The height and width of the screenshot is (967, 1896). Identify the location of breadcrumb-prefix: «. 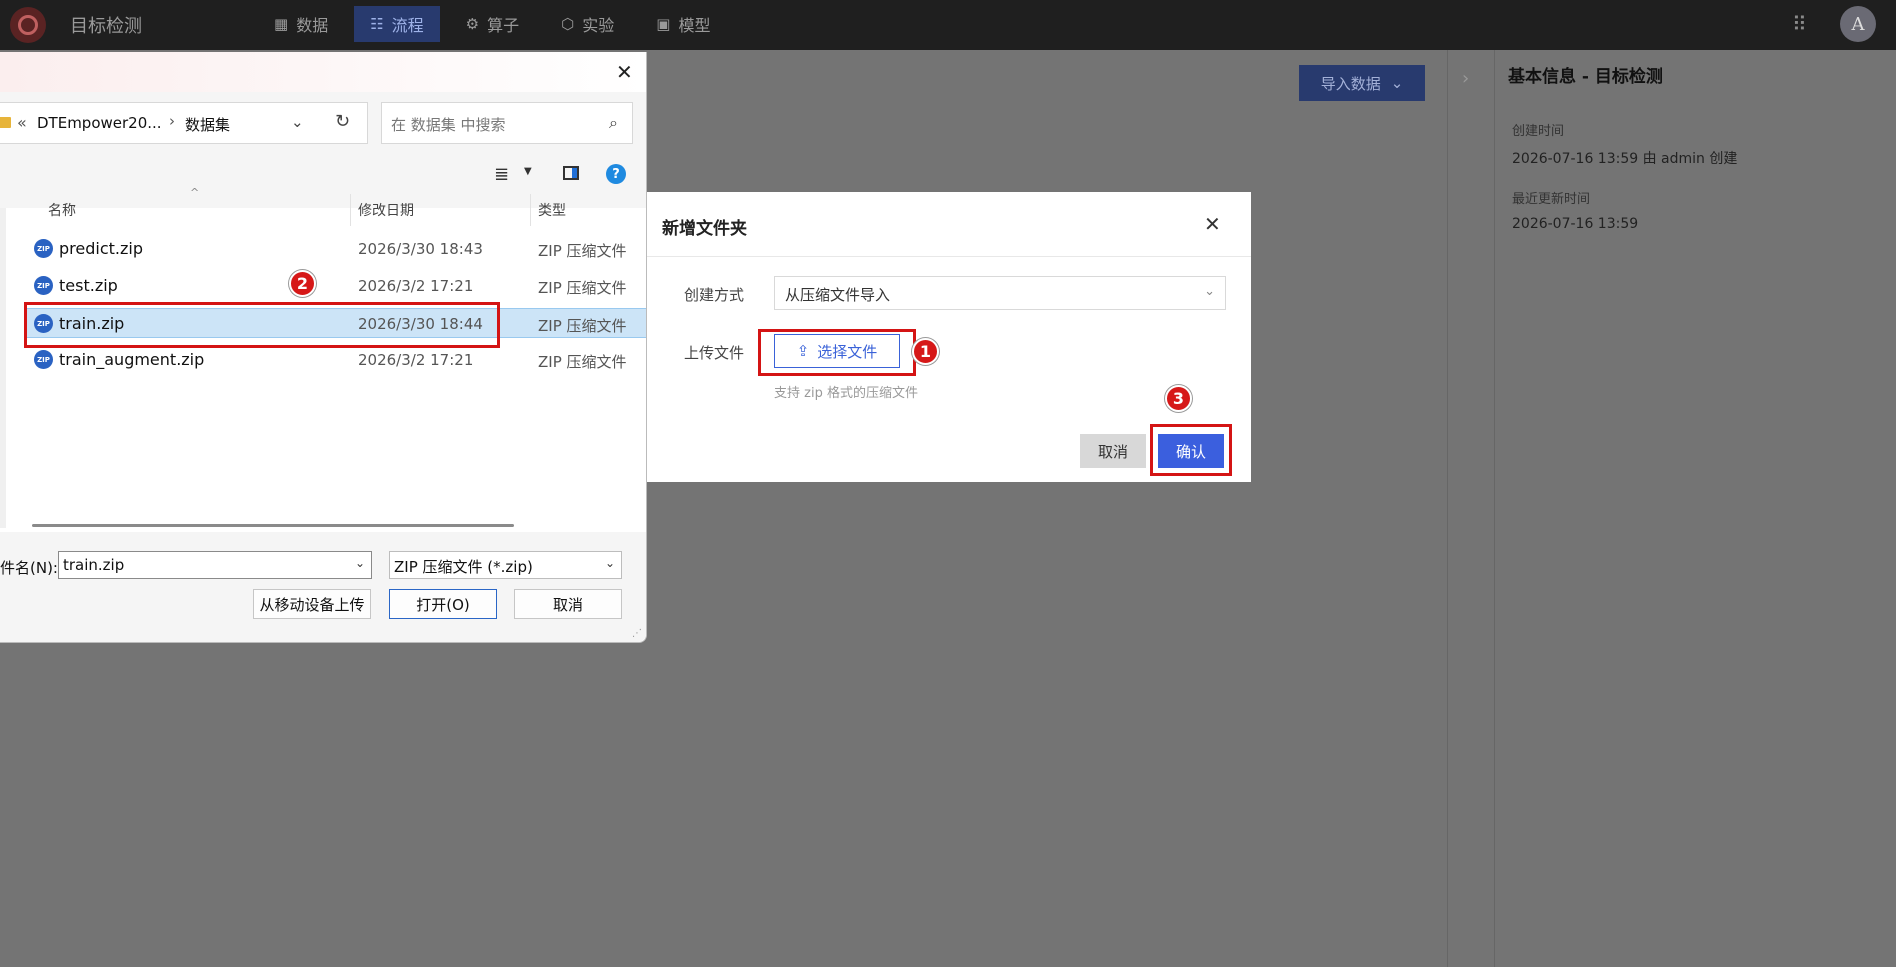
(22, 122).